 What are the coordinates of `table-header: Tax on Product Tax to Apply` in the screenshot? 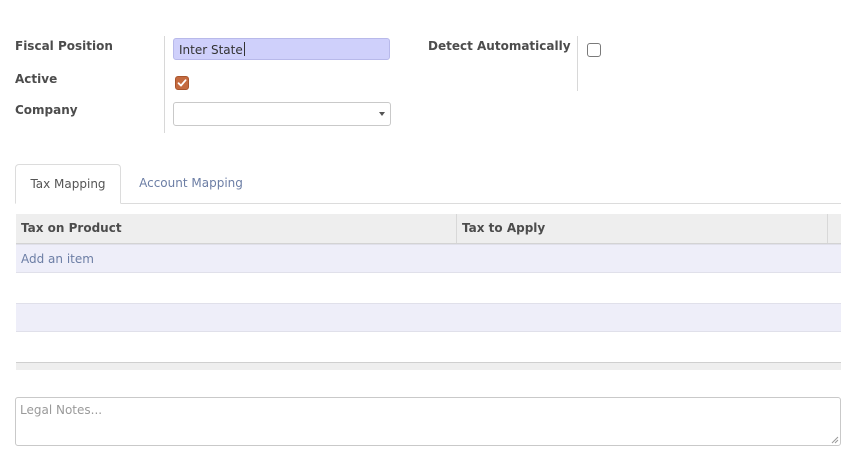 It's located at (428, 229).